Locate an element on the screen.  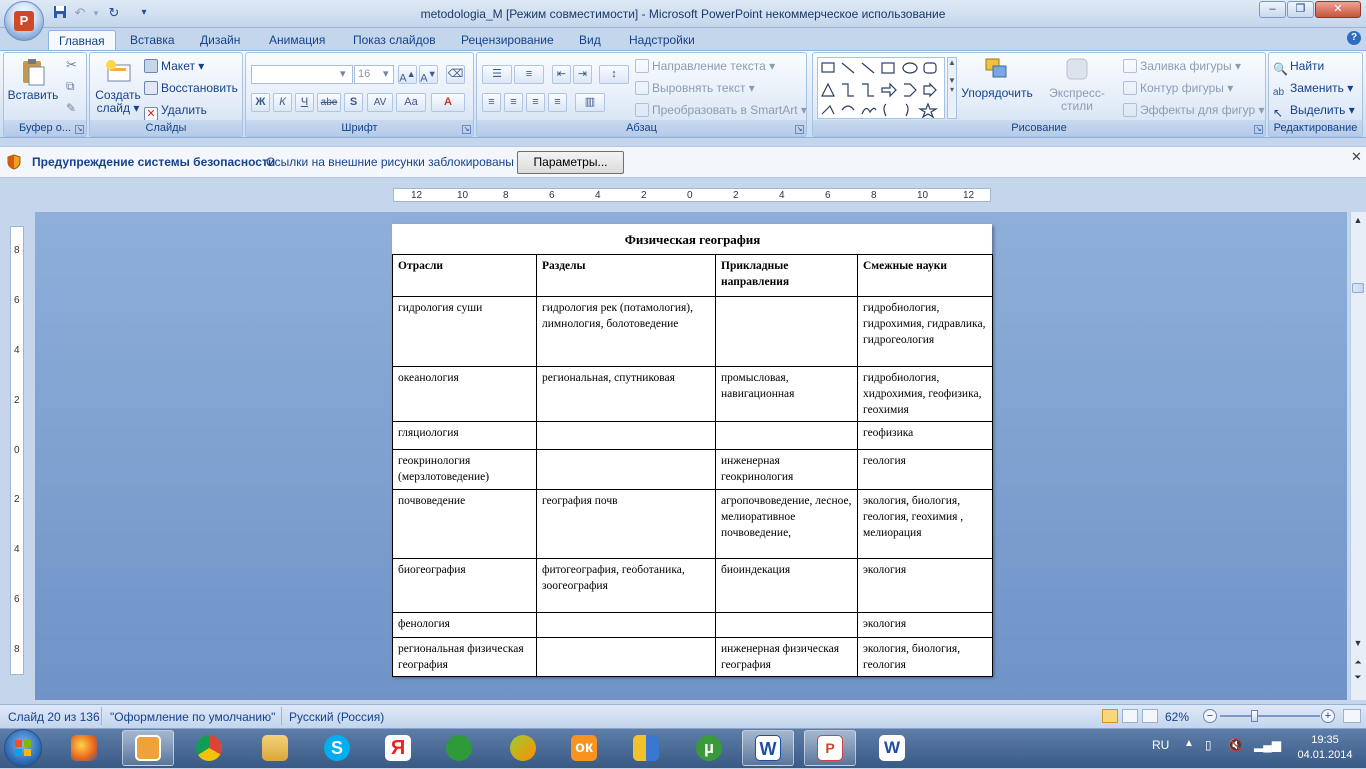
tab-insert: Вставка is located at coordinates (152, 40).